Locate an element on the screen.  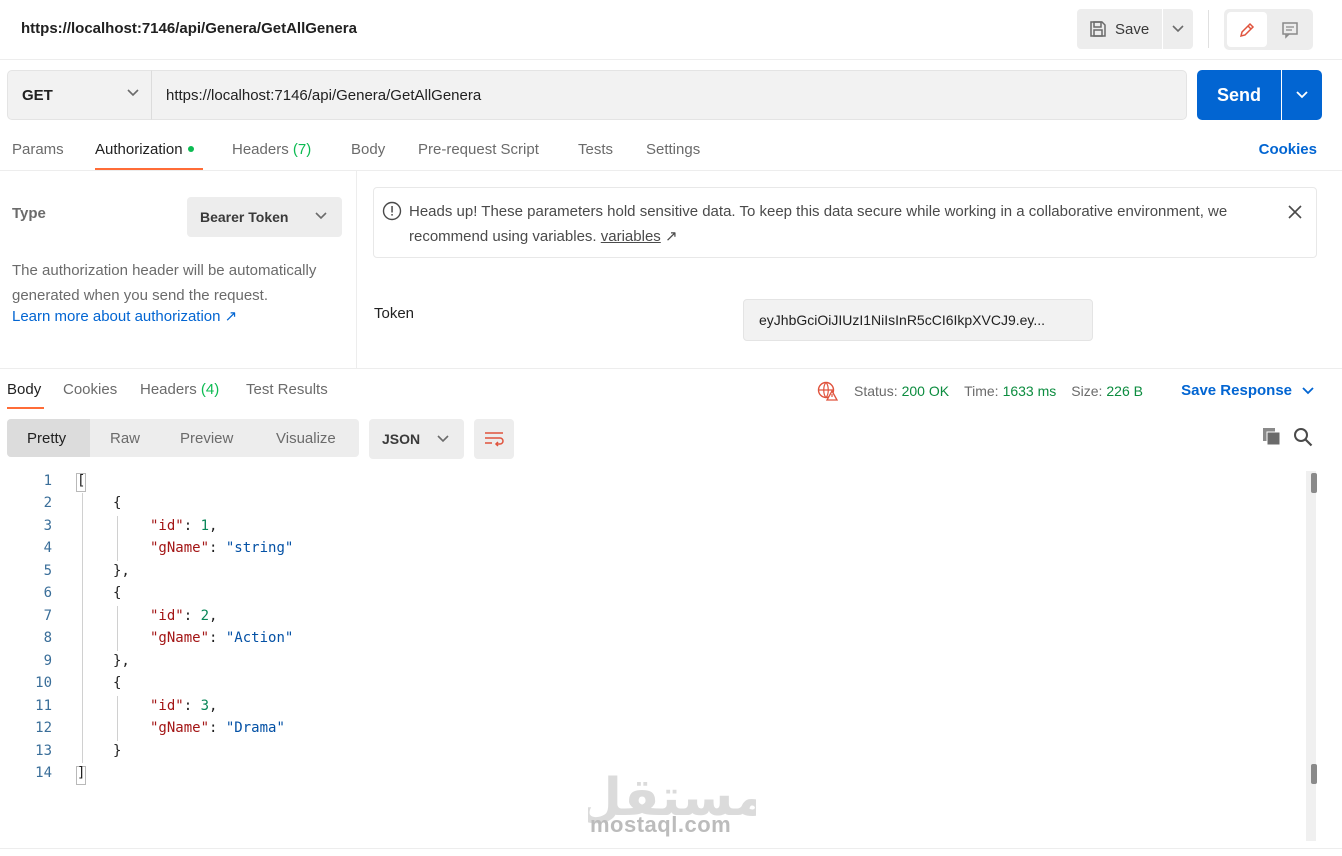
code-text: "id": 2, is located at coordinates (183, 616).